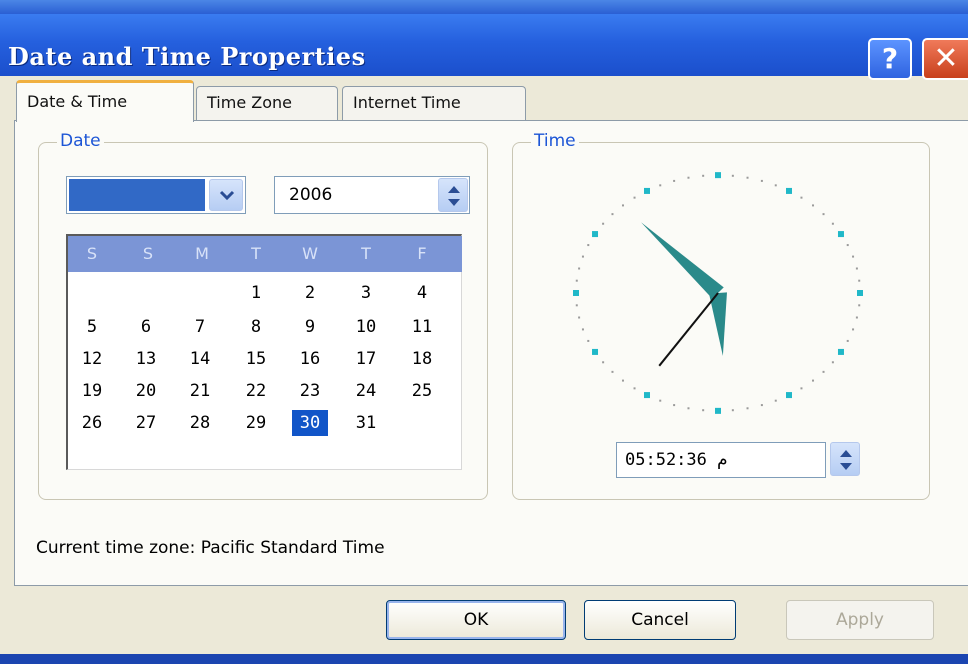 The image size is (968, 664). What do you see at coordinates (476, 620) in the screenshot?
I see `ok-button: OK` at bounding box center [476, 620].